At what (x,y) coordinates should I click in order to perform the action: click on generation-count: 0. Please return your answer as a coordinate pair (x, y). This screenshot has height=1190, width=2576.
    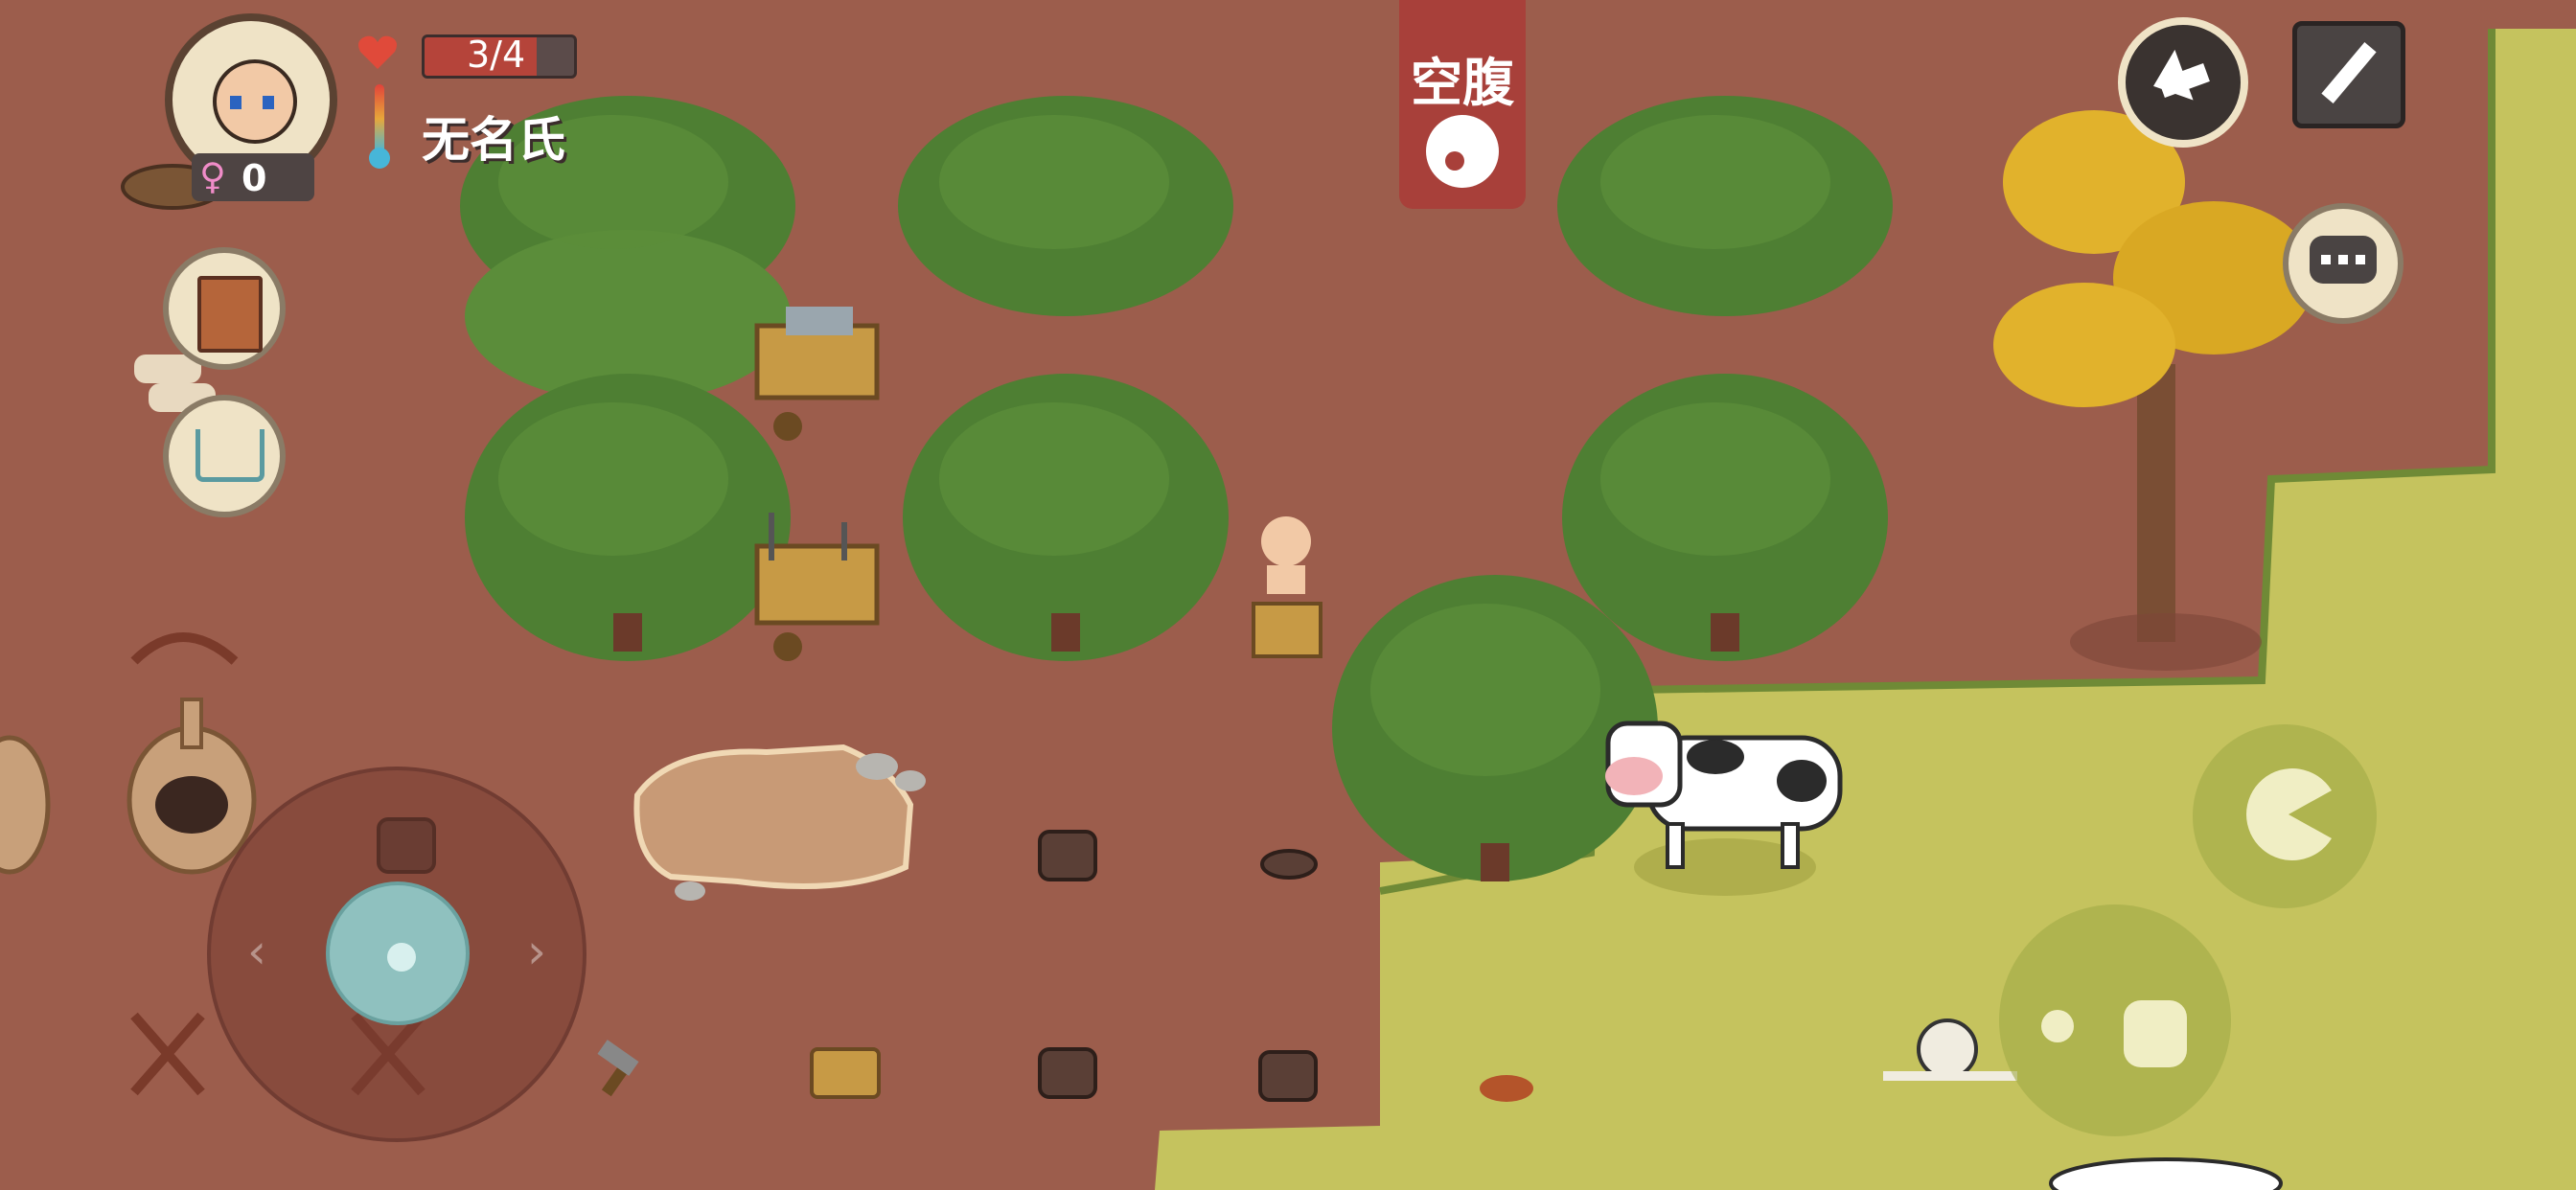
    Looking at the image, I should click on (254, 178).